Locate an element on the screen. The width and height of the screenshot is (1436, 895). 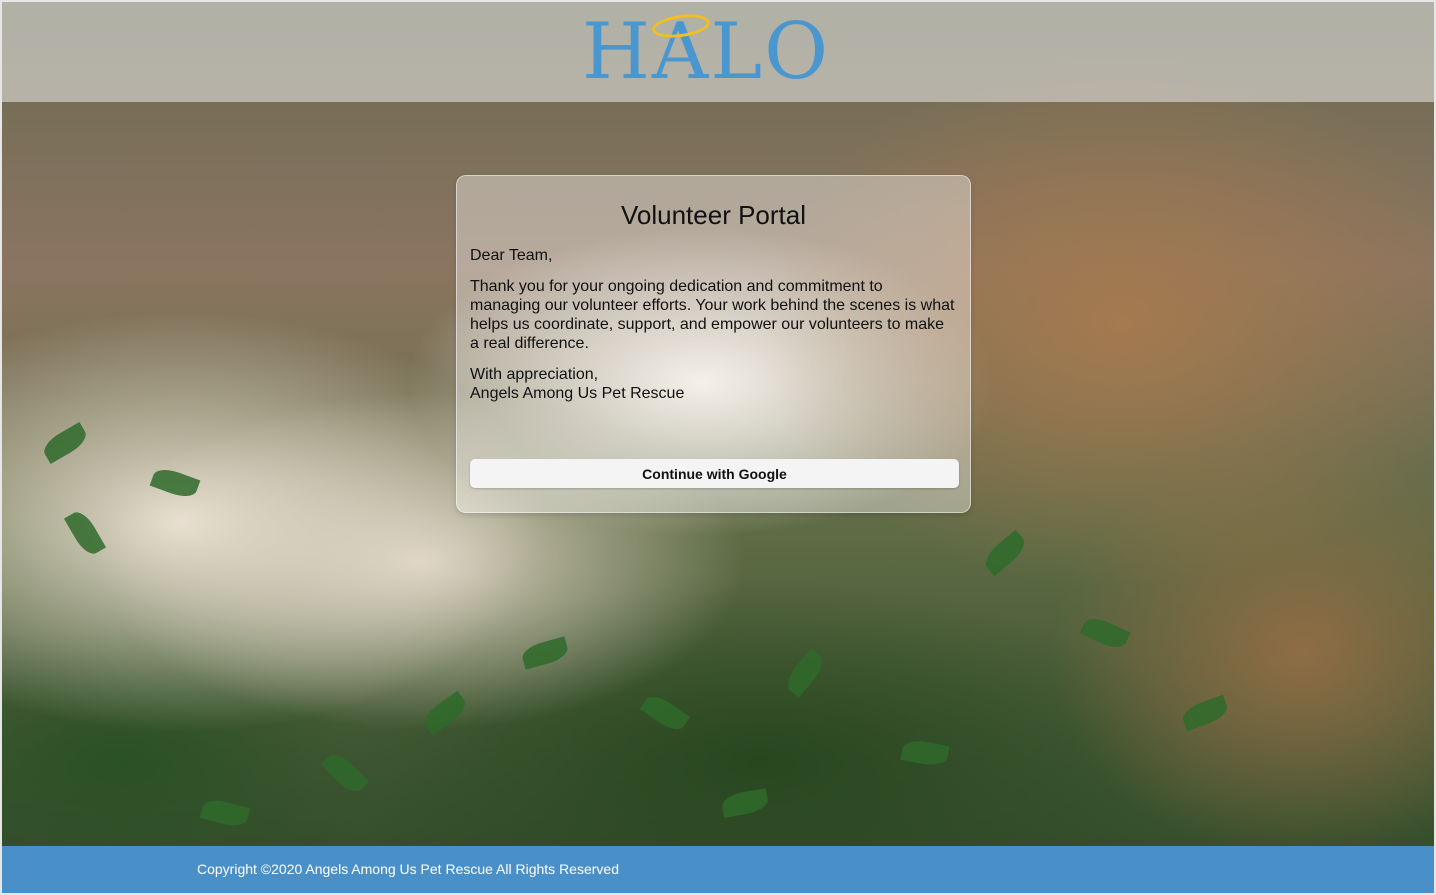
closing-line: With appreciation, is located at coordinates (534, 374).